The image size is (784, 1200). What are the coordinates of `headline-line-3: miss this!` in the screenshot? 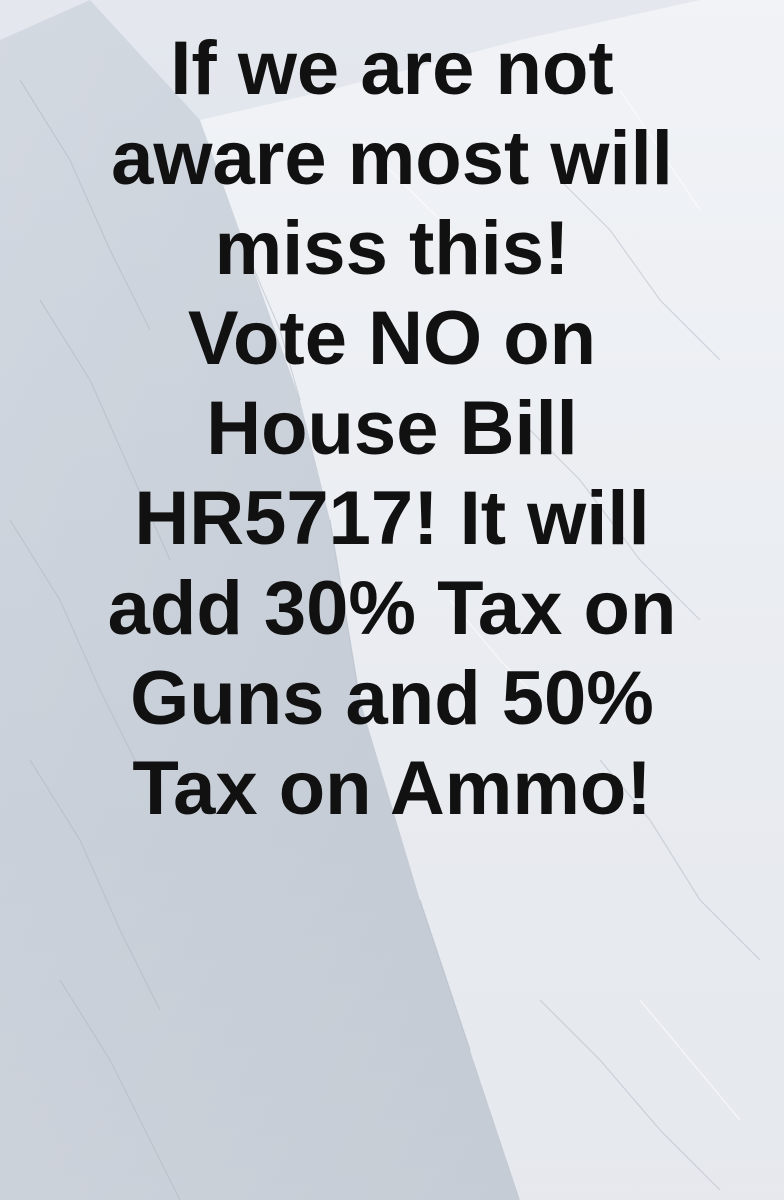 It's located at (392, 248).